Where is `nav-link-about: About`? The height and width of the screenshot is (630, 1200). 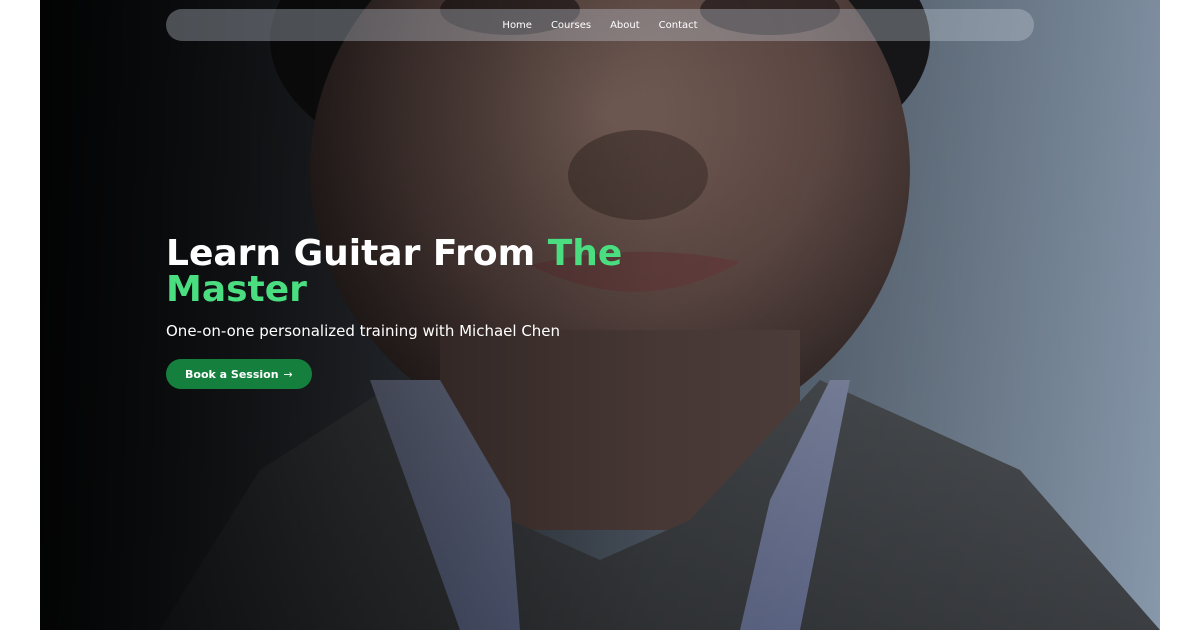
nav-link-about: About is located at coordinates (625, 25).